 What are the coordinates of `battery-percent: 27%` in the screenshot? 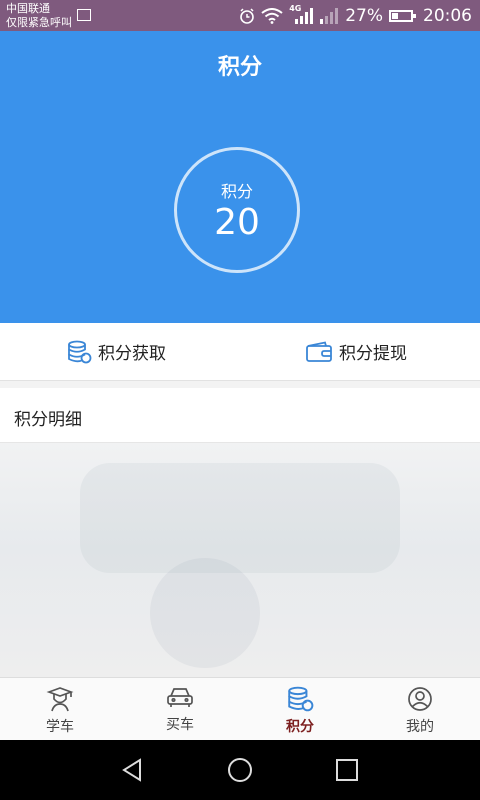 It's located at (364, 15).